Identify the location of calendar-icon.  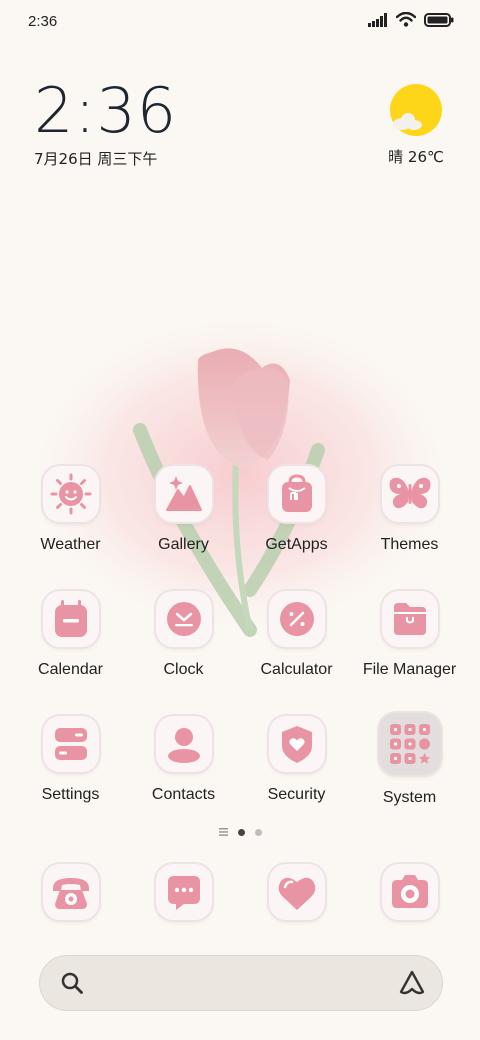
(70, 619).